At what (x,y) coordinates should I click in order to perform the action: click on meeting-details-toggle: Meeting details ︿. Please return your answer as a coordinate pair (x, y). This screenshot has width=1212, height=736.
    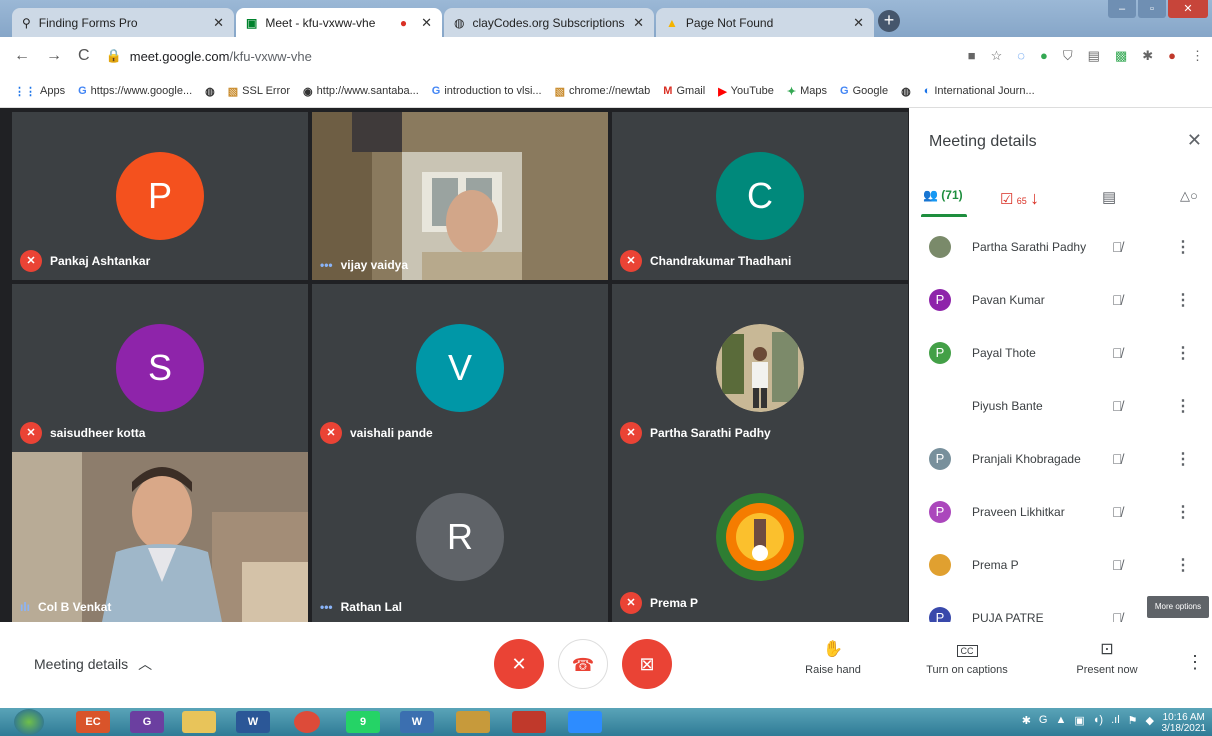
    Looking at the image, I should click on (93, 664).